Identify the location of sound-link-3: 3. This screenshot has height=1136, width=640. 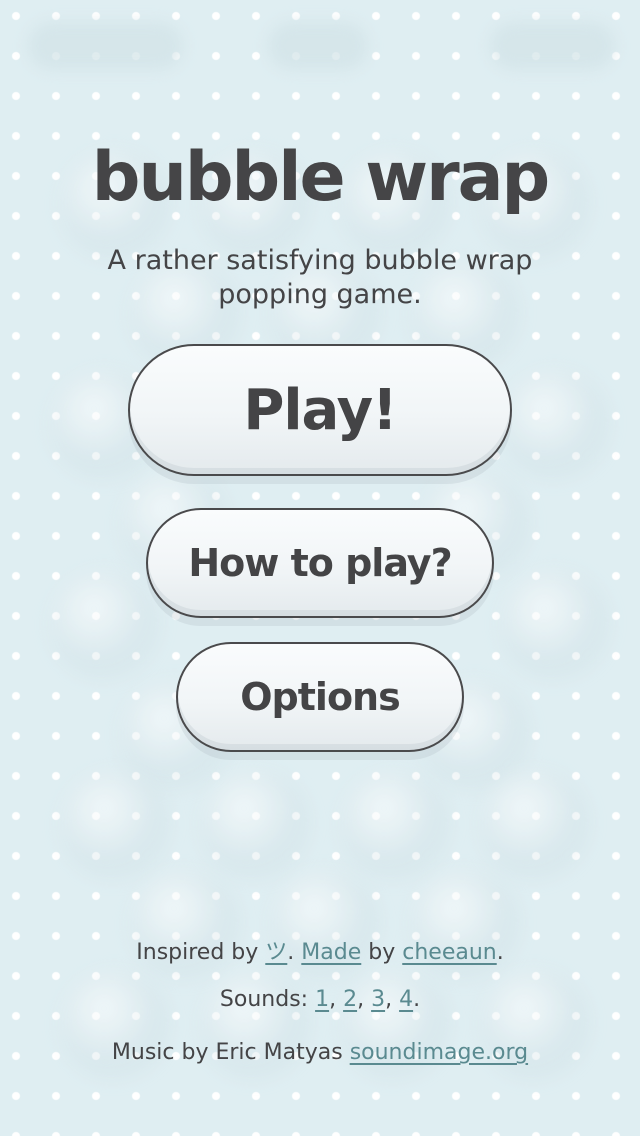
(378, 999).